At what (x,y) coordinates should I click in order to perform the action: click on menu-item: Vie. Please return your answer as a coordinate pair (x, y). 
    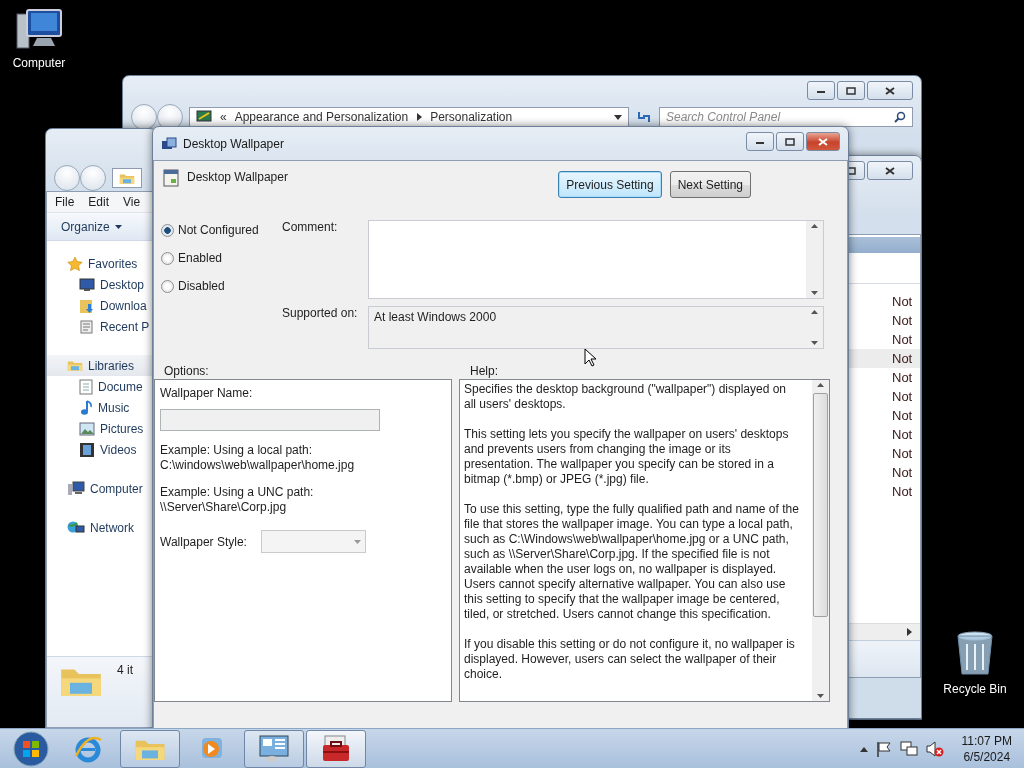
    Looking at the image, I should click on (132, 202).